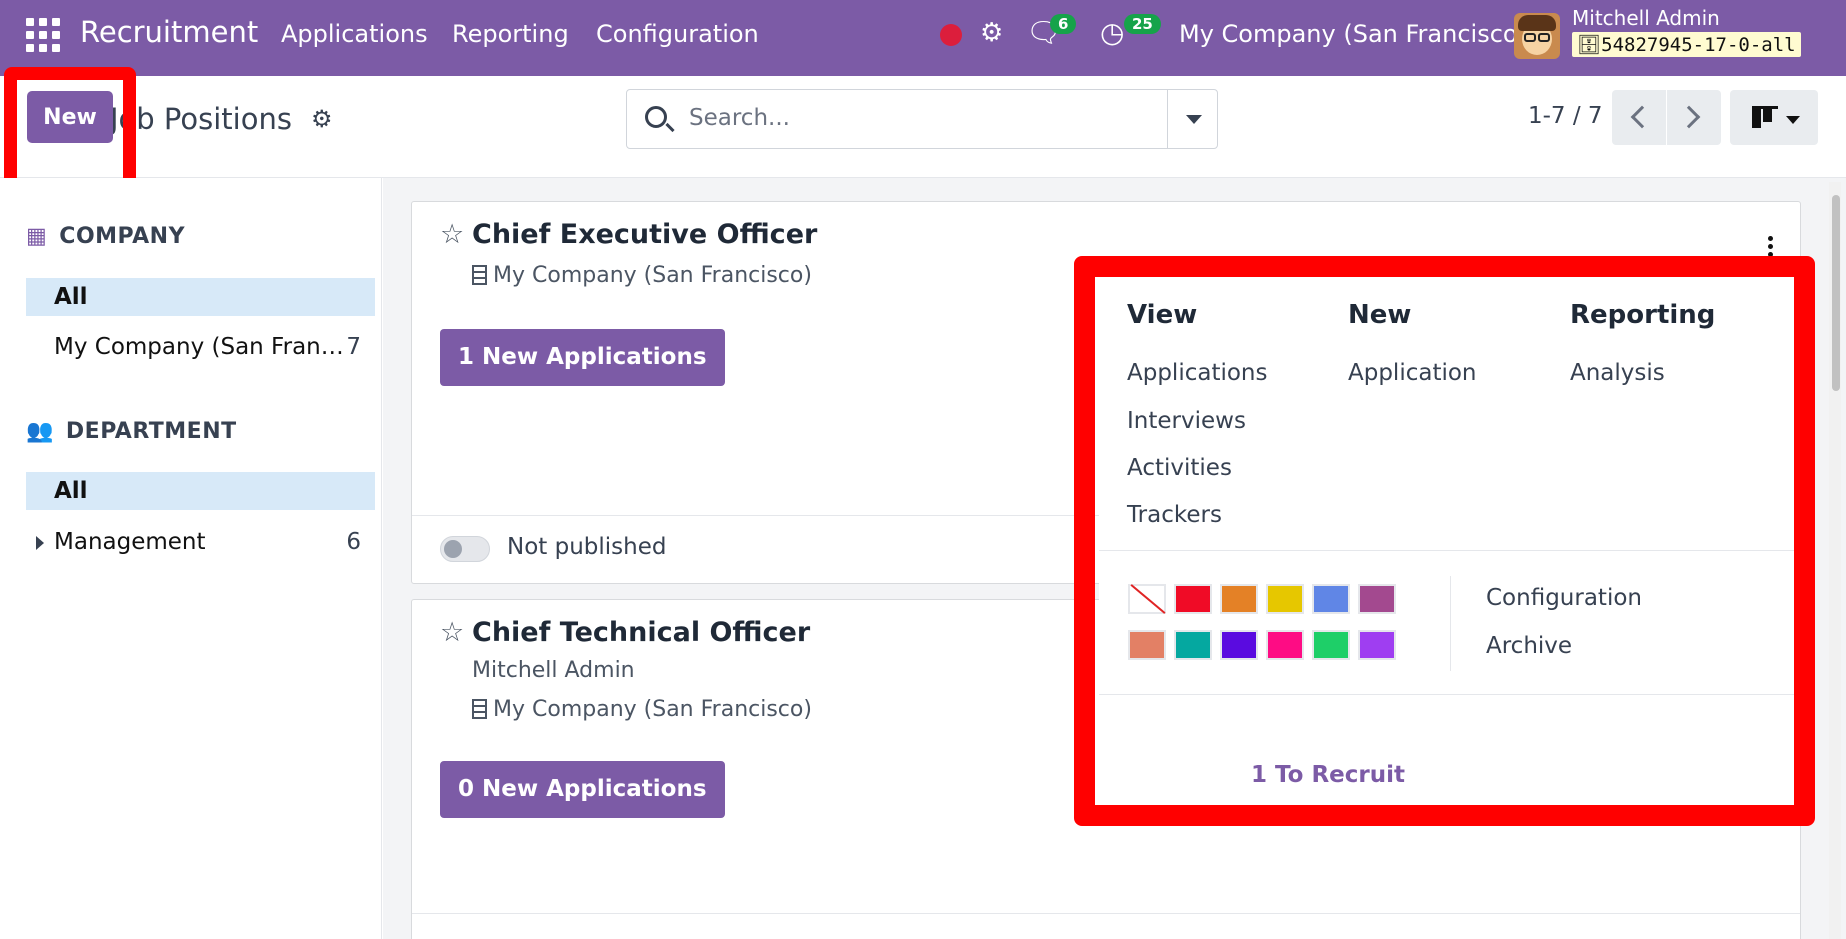 The image size is (1846, 939). What do you see at coordinates (354, 34) in the screenshot?
I see `menu-applications: Applications` at bounding box center [354, 34].